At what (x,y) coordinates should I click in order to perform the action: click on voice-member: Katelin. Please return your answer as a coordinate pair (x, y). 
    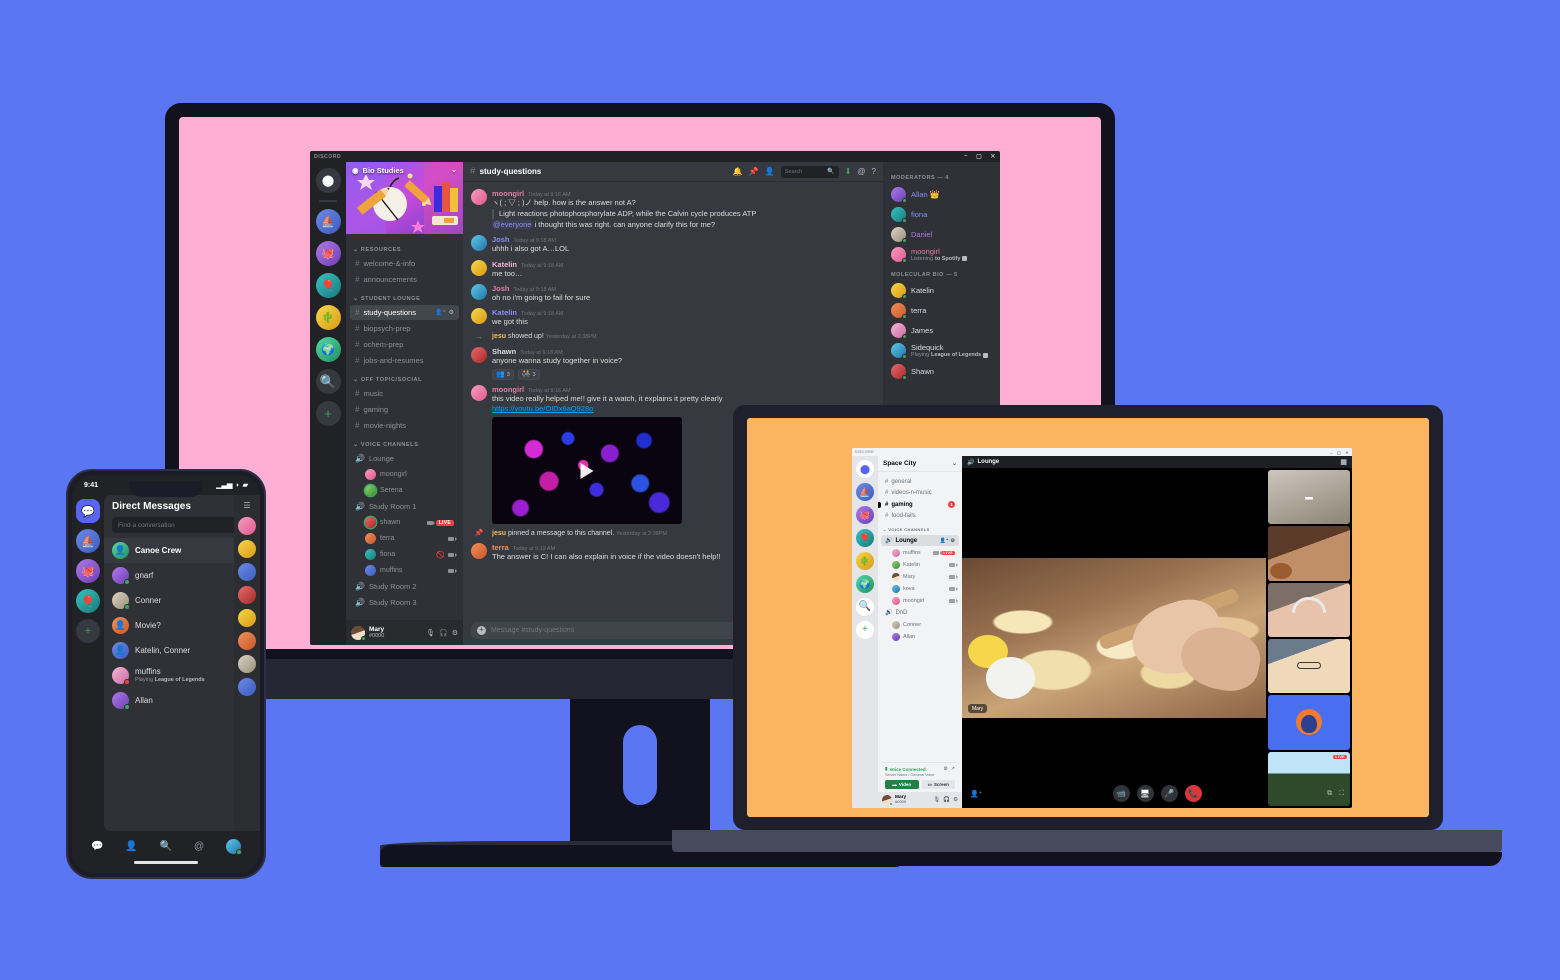
    Looking at the image, I should click on (923, 564).